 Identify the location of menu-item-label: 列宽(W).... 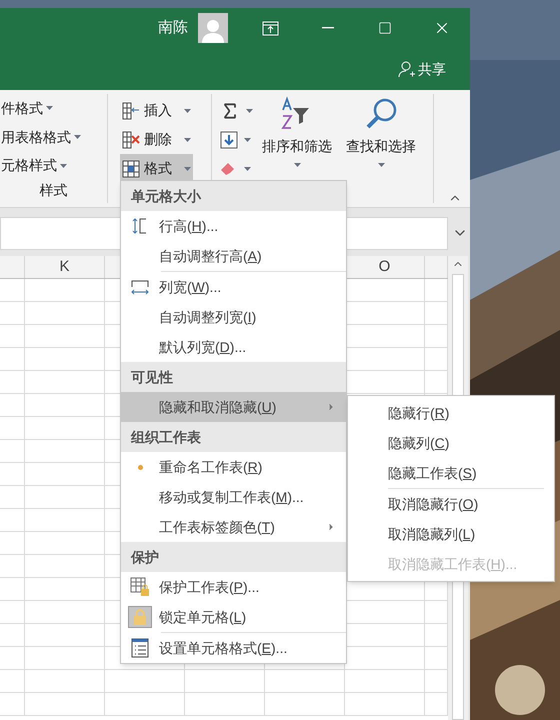
(190, 287).